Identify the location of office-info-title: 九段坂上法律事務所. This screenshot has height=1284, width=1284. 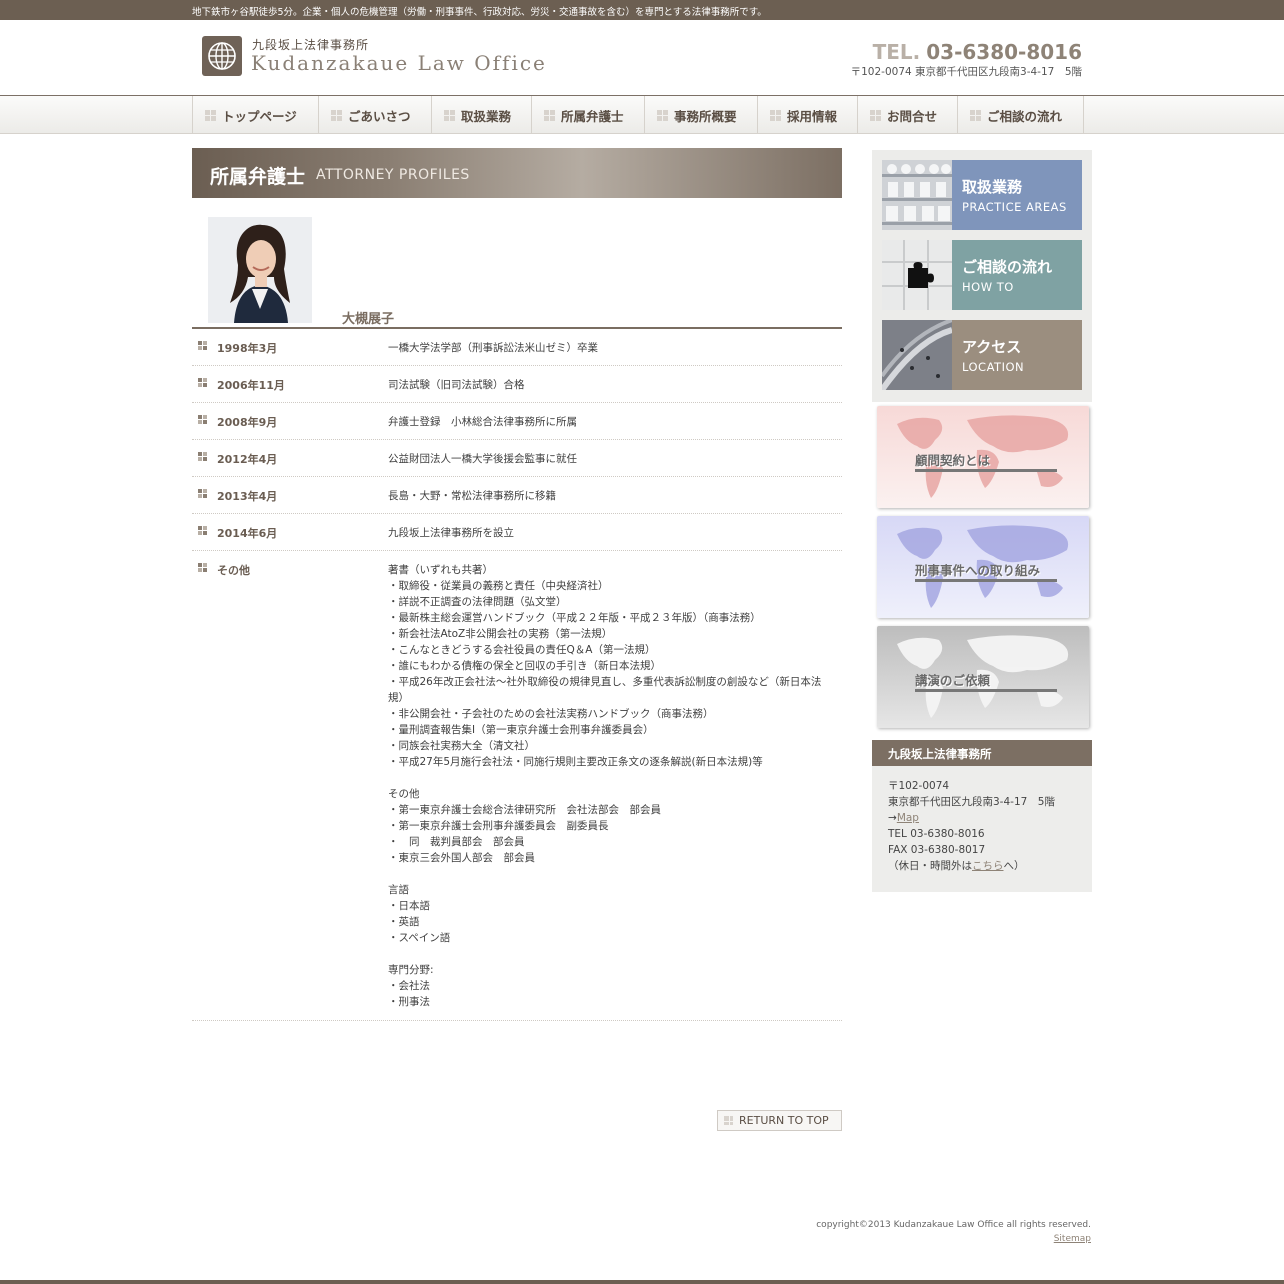
(982, 753).